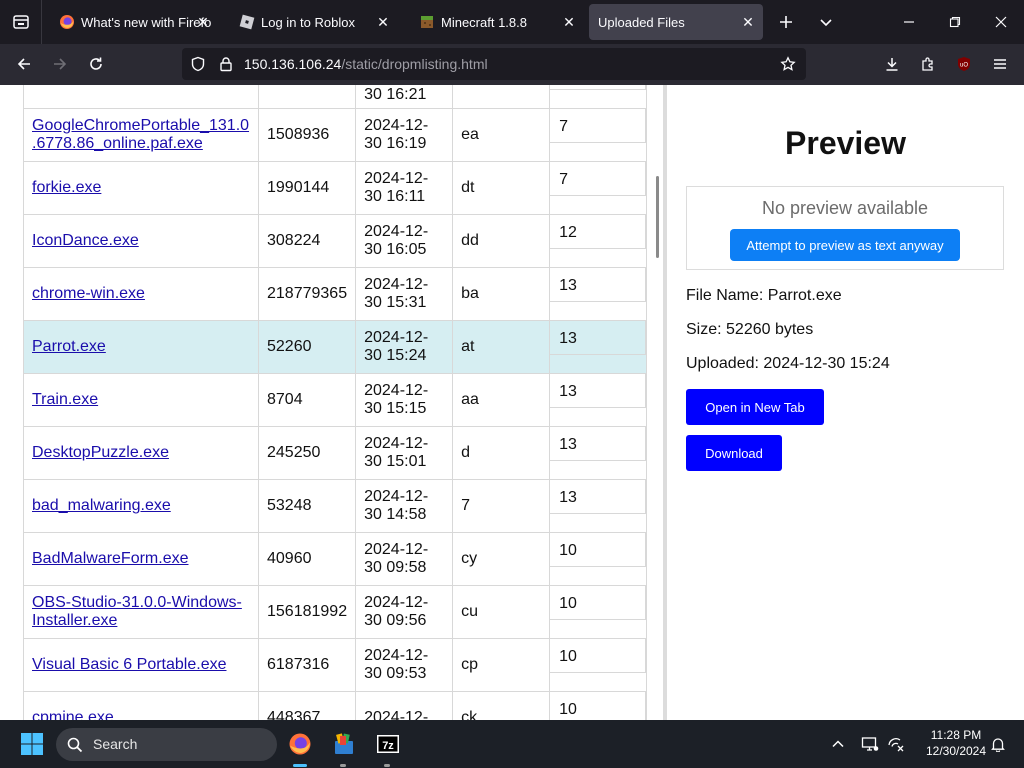 This screenshot has width=1024, height=768. I want to click on notifications-button, so click(998, 744).